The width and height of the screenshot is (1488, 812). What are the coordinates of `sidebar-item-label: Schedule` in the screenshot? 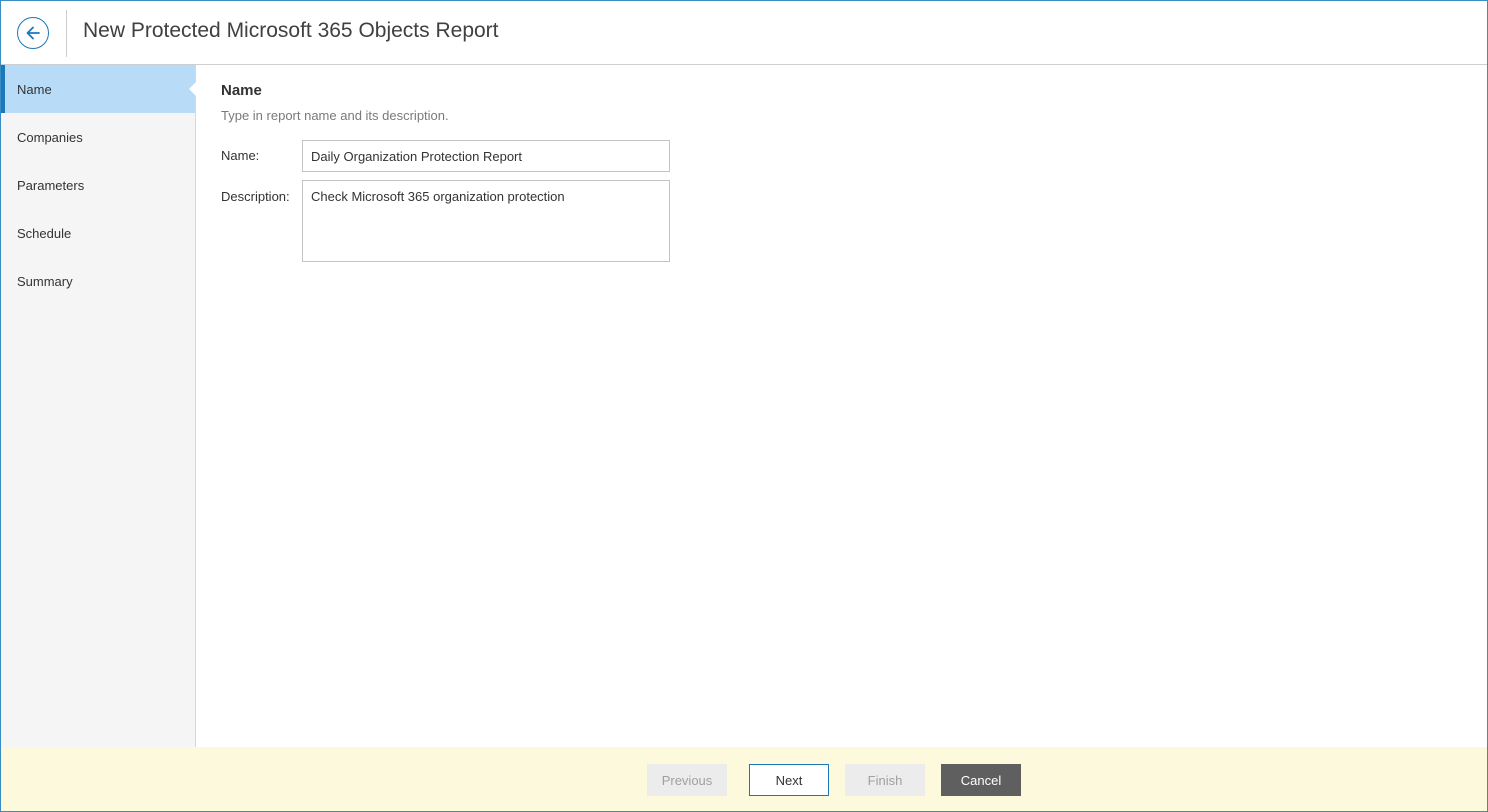 It's located at (44, 233).